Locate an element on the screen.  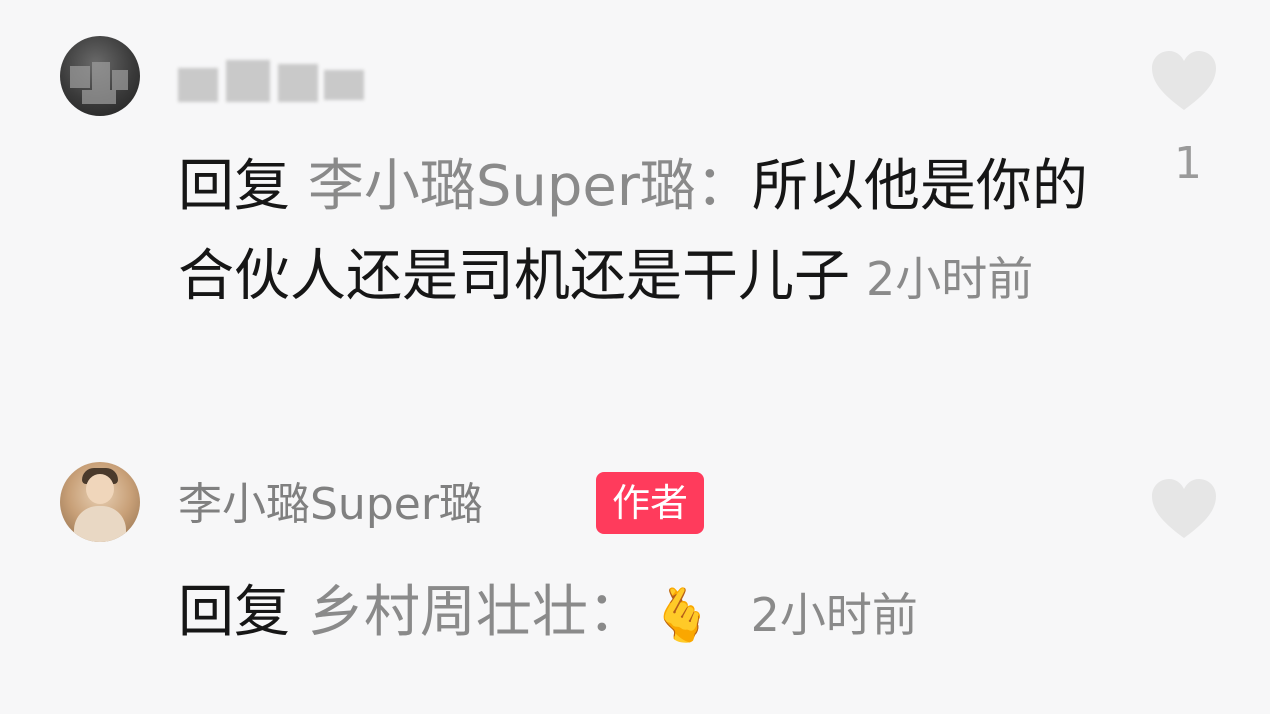
reply-target-username: 李小璐Super璐 is located at coordinates (502, 186).